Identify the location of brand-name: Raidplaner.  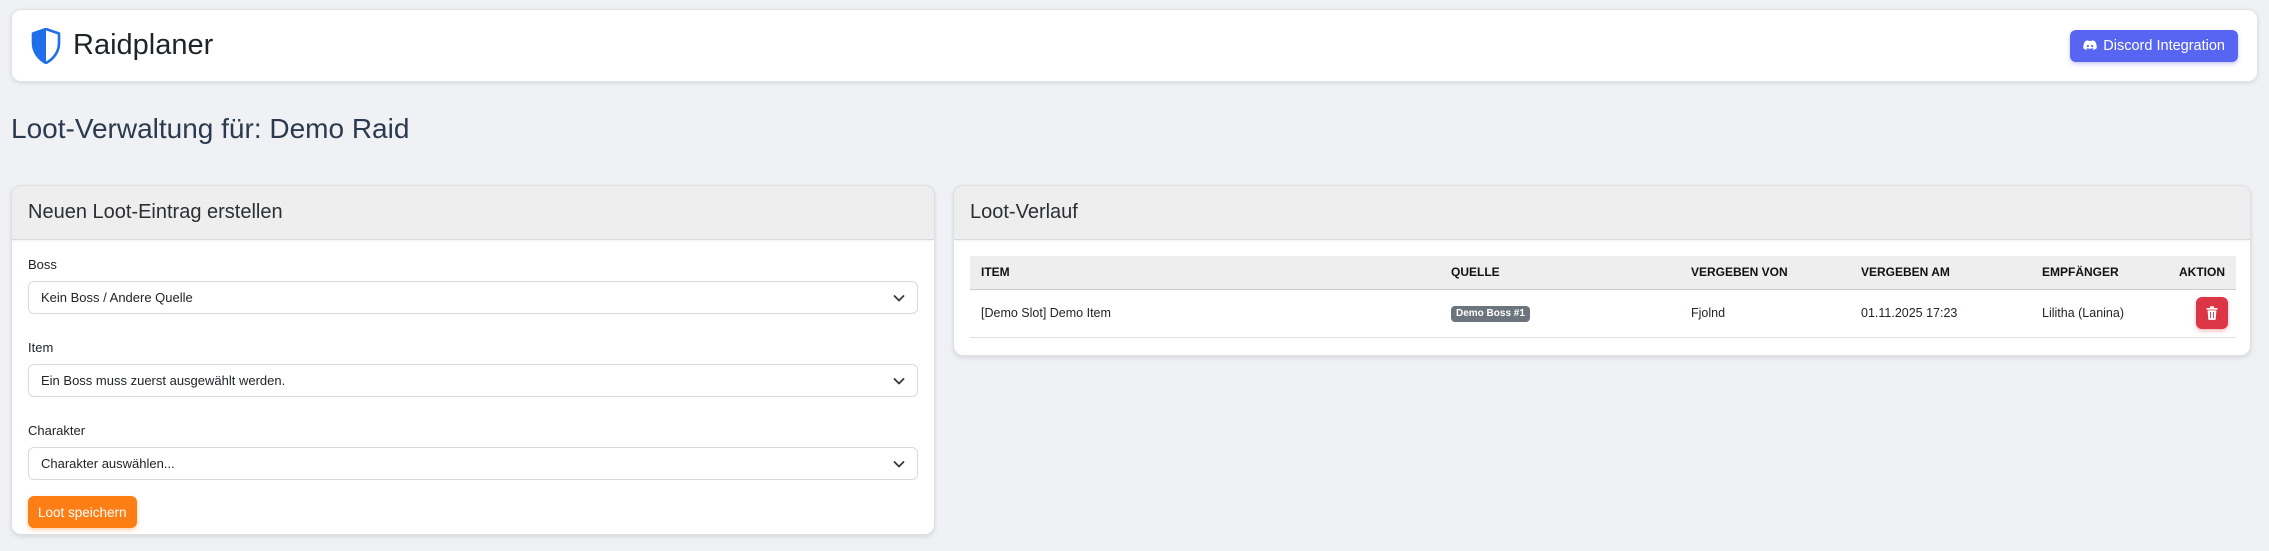
(143, 45).